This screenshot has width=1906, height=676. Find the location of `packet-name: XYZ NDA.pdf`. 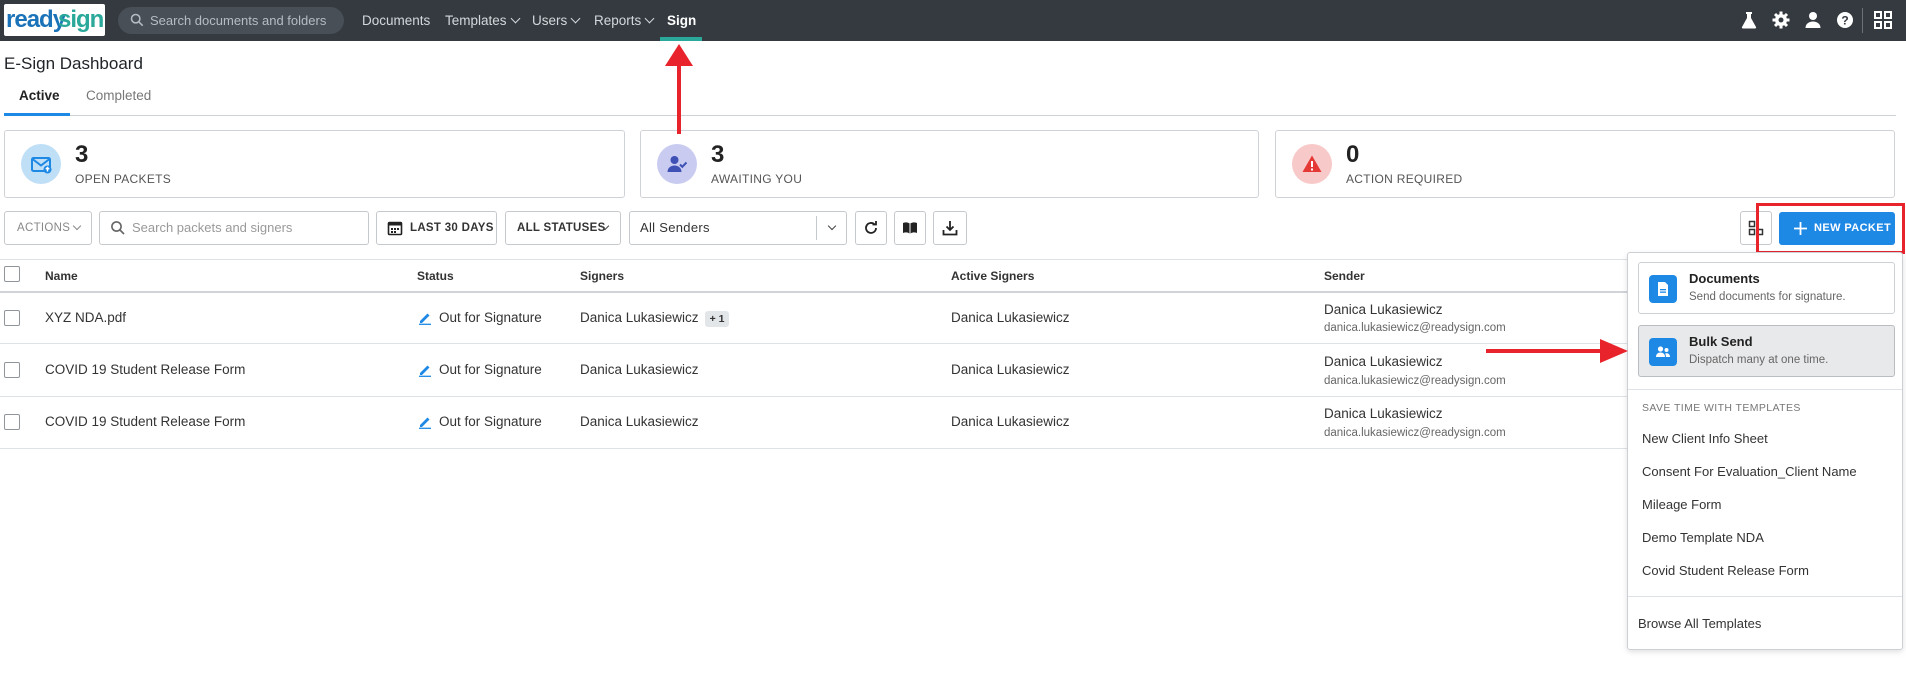

packet-name: XYZ NDA.pdf is located at coordinates (85, 317).